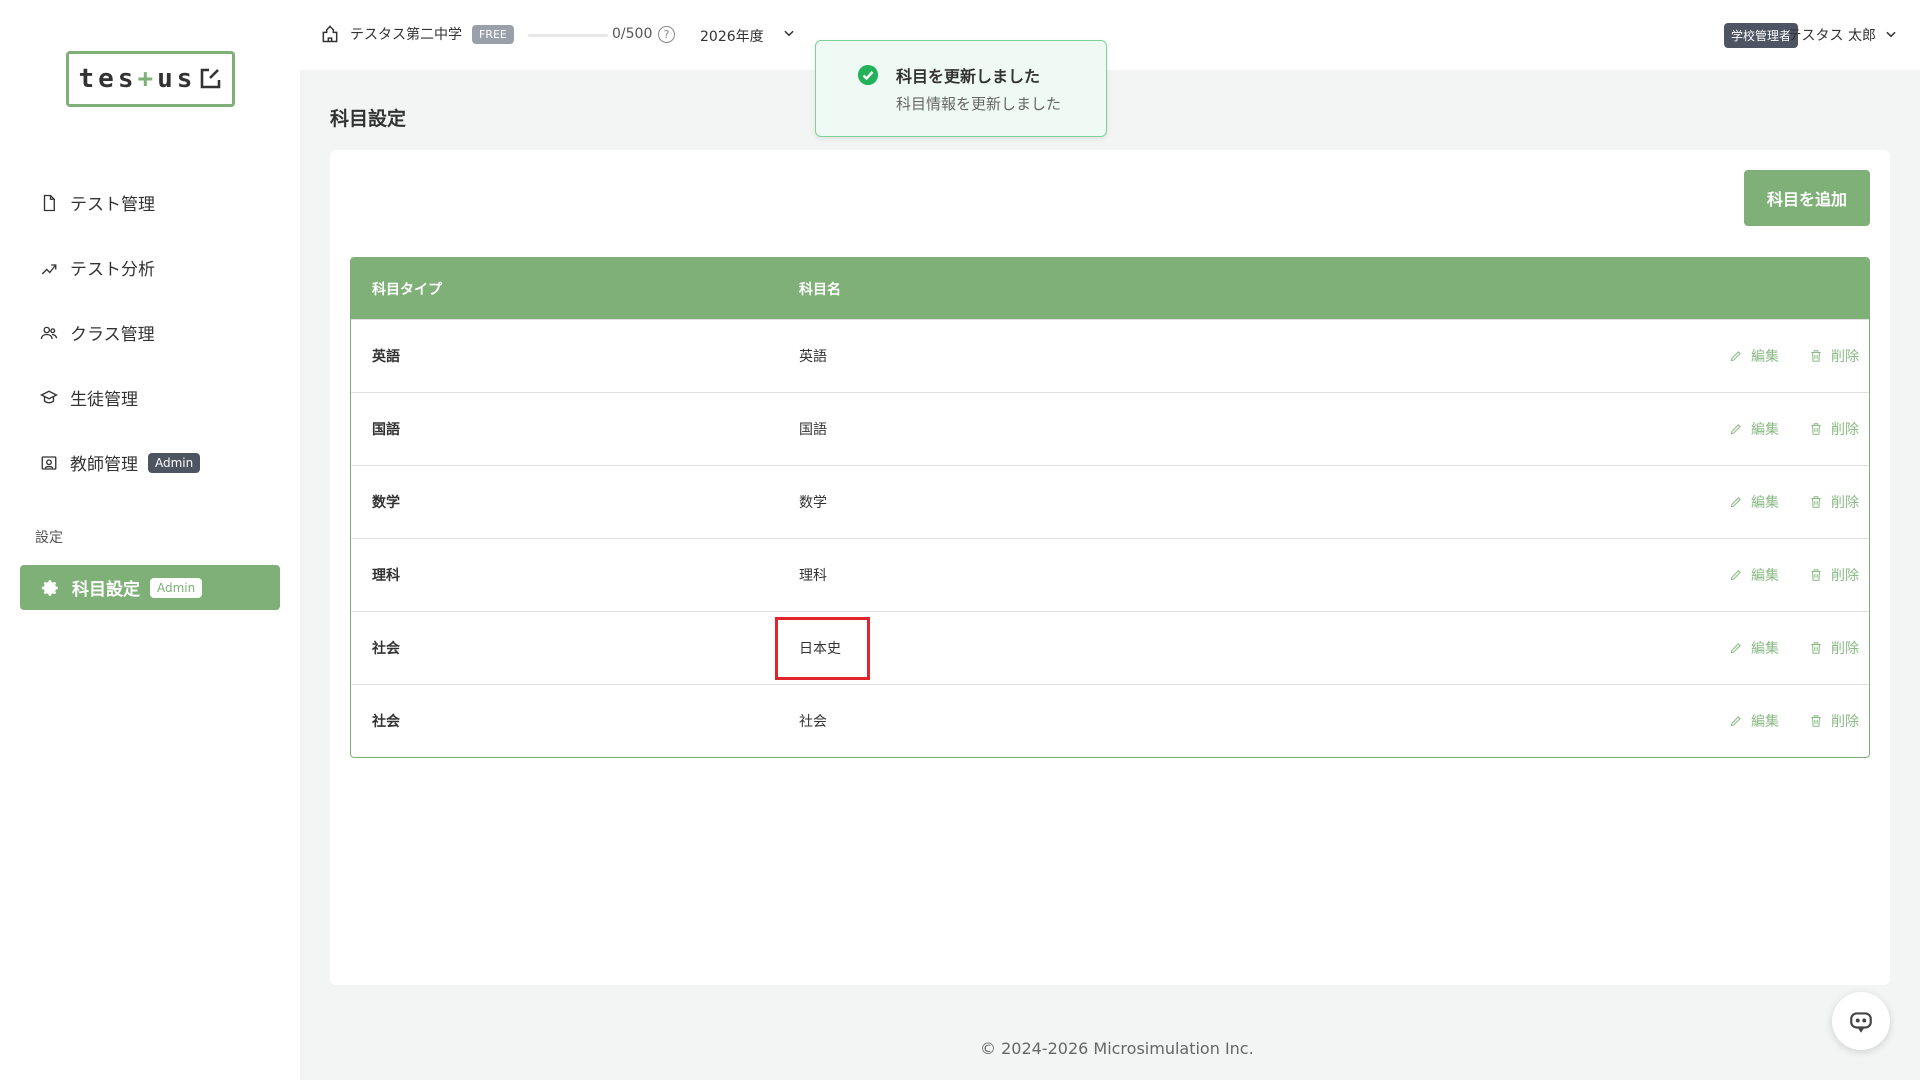 This screenshot has width=1920, height=1080. What do you see at coordinates (868, 75) in the screenshot?
I see `check-circle-icon` at bounding box center [868, 75].